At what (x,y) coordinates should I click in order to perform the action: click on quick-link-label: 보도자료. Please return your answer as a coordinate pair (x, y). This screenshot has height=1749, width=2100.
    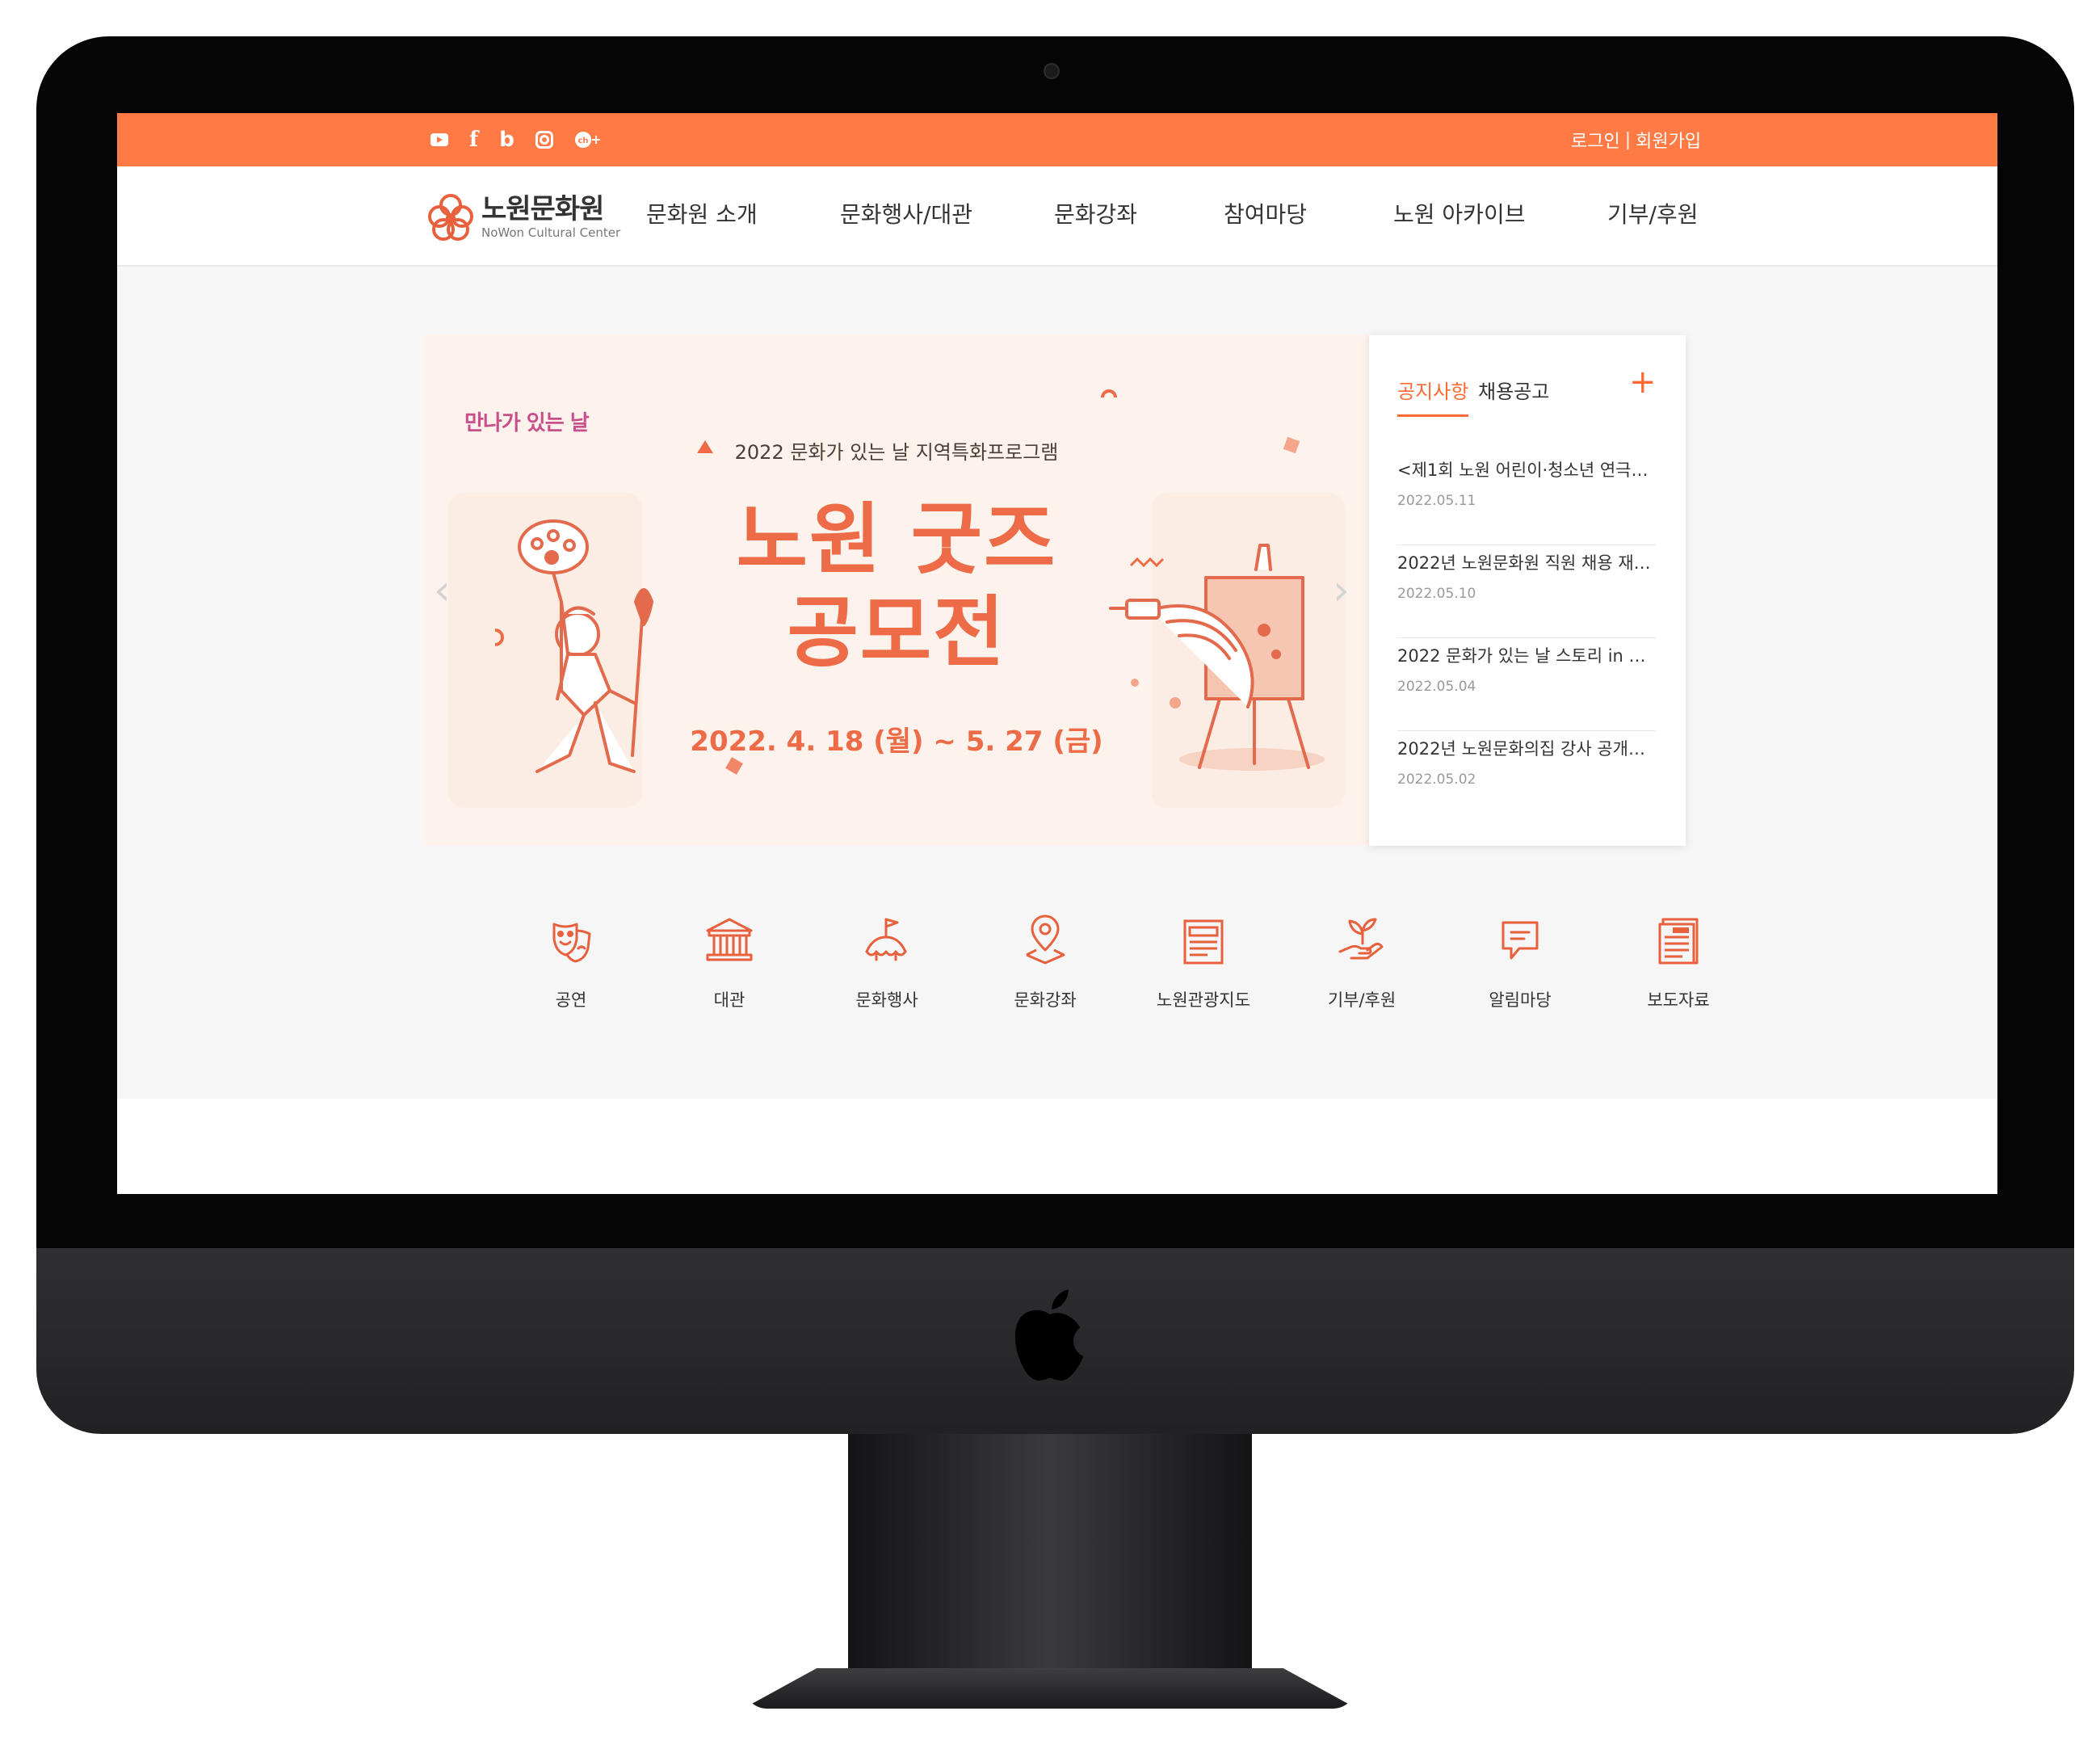
    Looking at the image, I should click on (1679, 1000).